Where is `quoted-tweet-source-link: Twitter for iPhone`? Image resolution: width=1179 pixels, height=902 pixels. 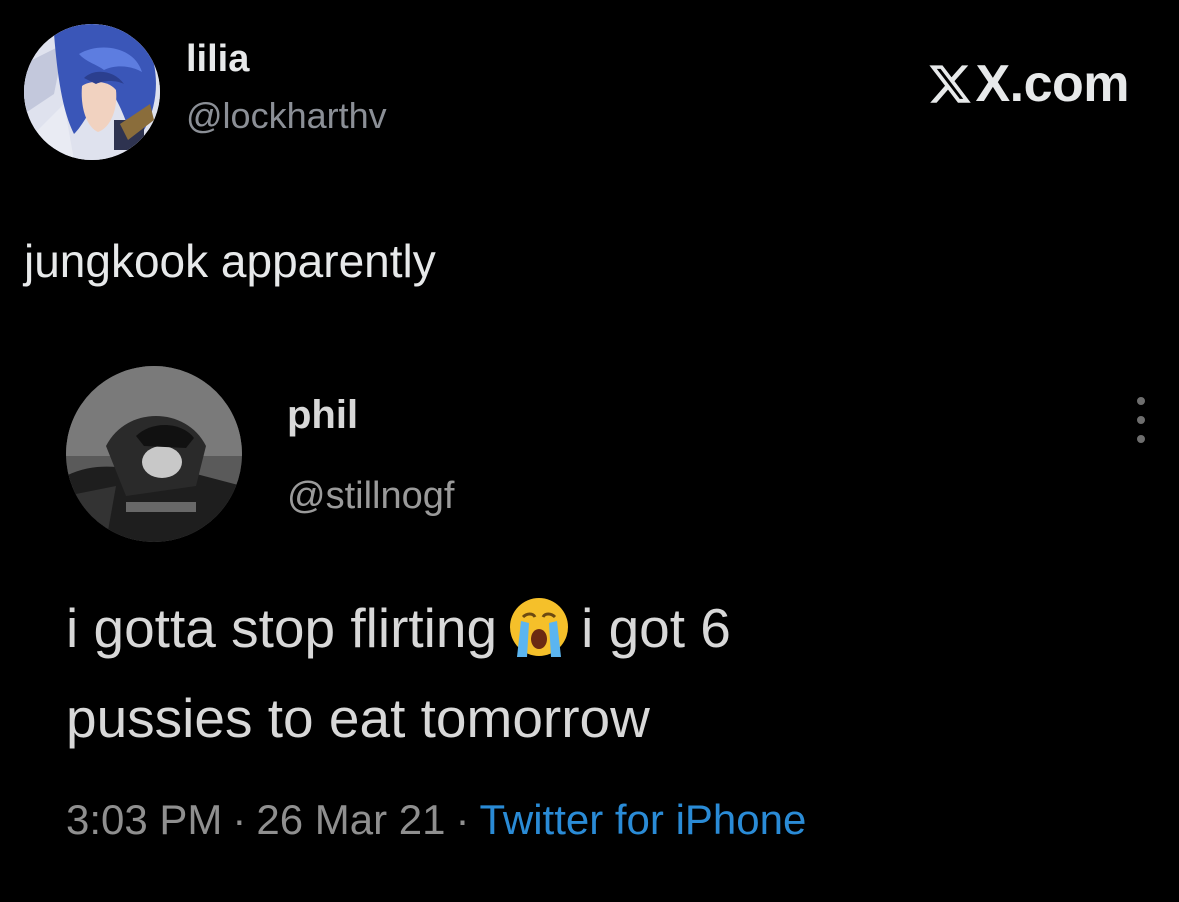
quoted-tweet-source-link: Twitter for iPhone is located at coordinates (643, 819).